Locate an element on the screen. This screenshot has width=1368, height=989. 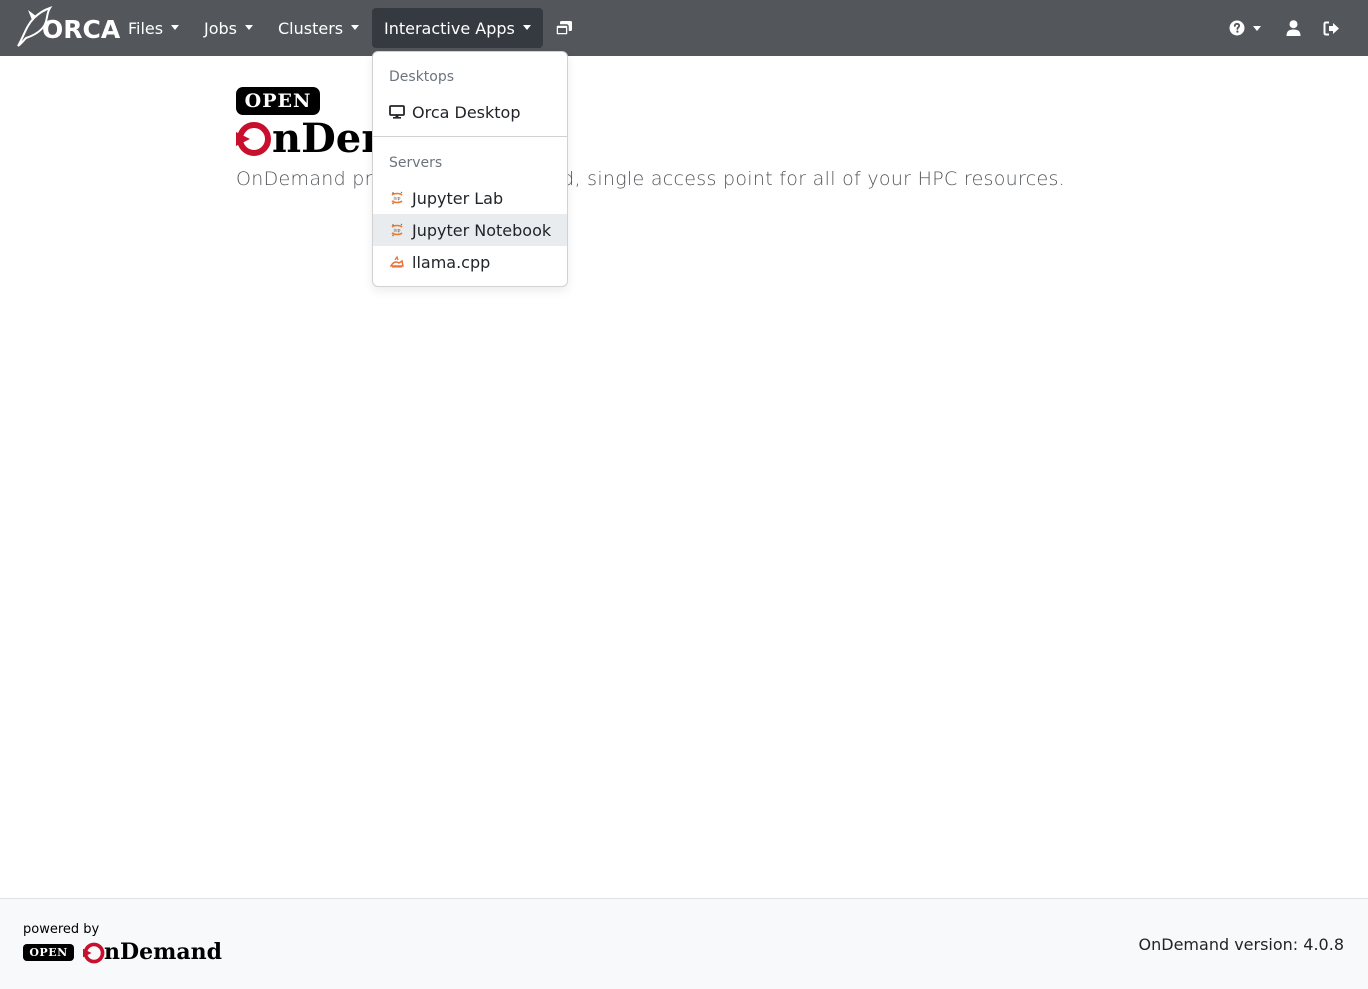
ondemand-version: OnDemand version: 4.0.8 is located at coordinates (1241, 944).